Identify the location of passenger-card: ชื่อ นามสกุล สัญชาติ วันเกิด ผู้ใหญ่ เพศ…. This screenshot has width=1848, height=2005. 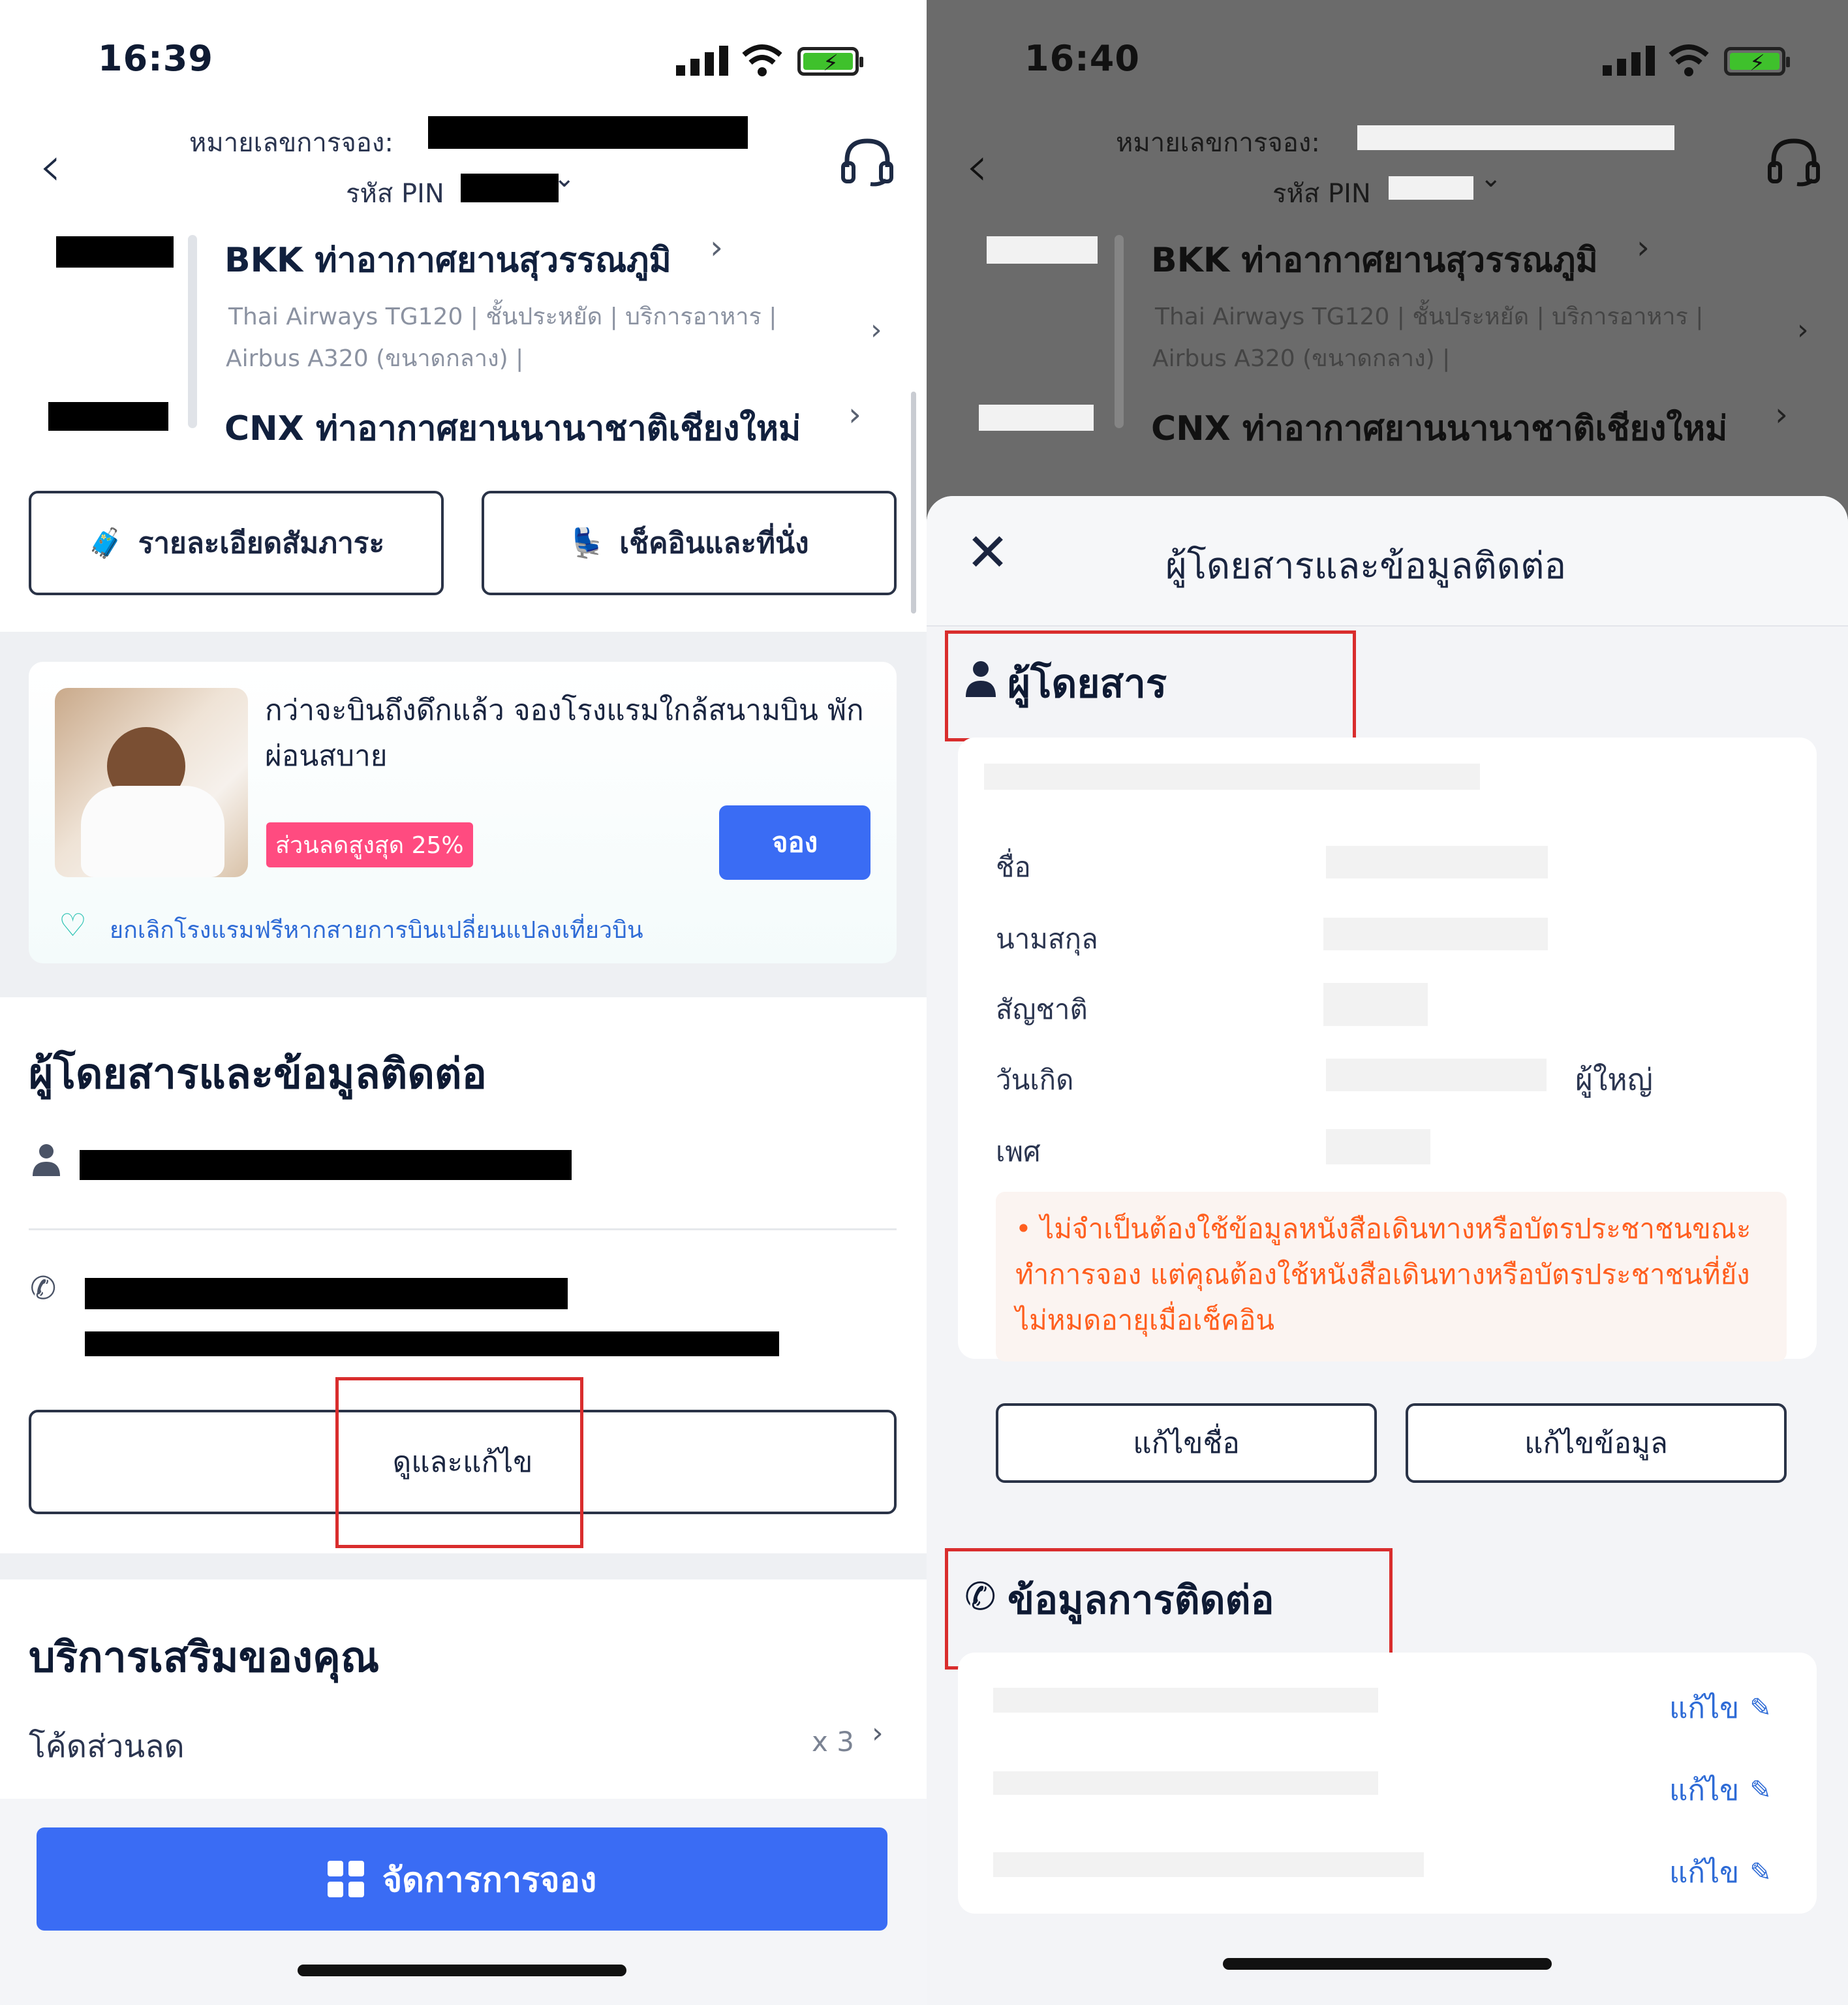
(1388, 1049).